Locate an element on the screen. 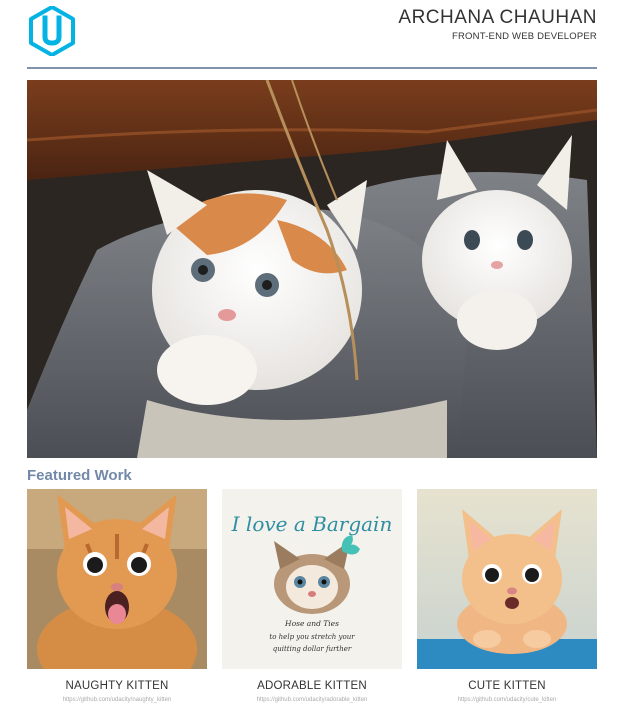 The width and height of the screenshot is (633, 727). card-link: https://github.com/udacity/cute_kitten is located at coordinates (507, 700).